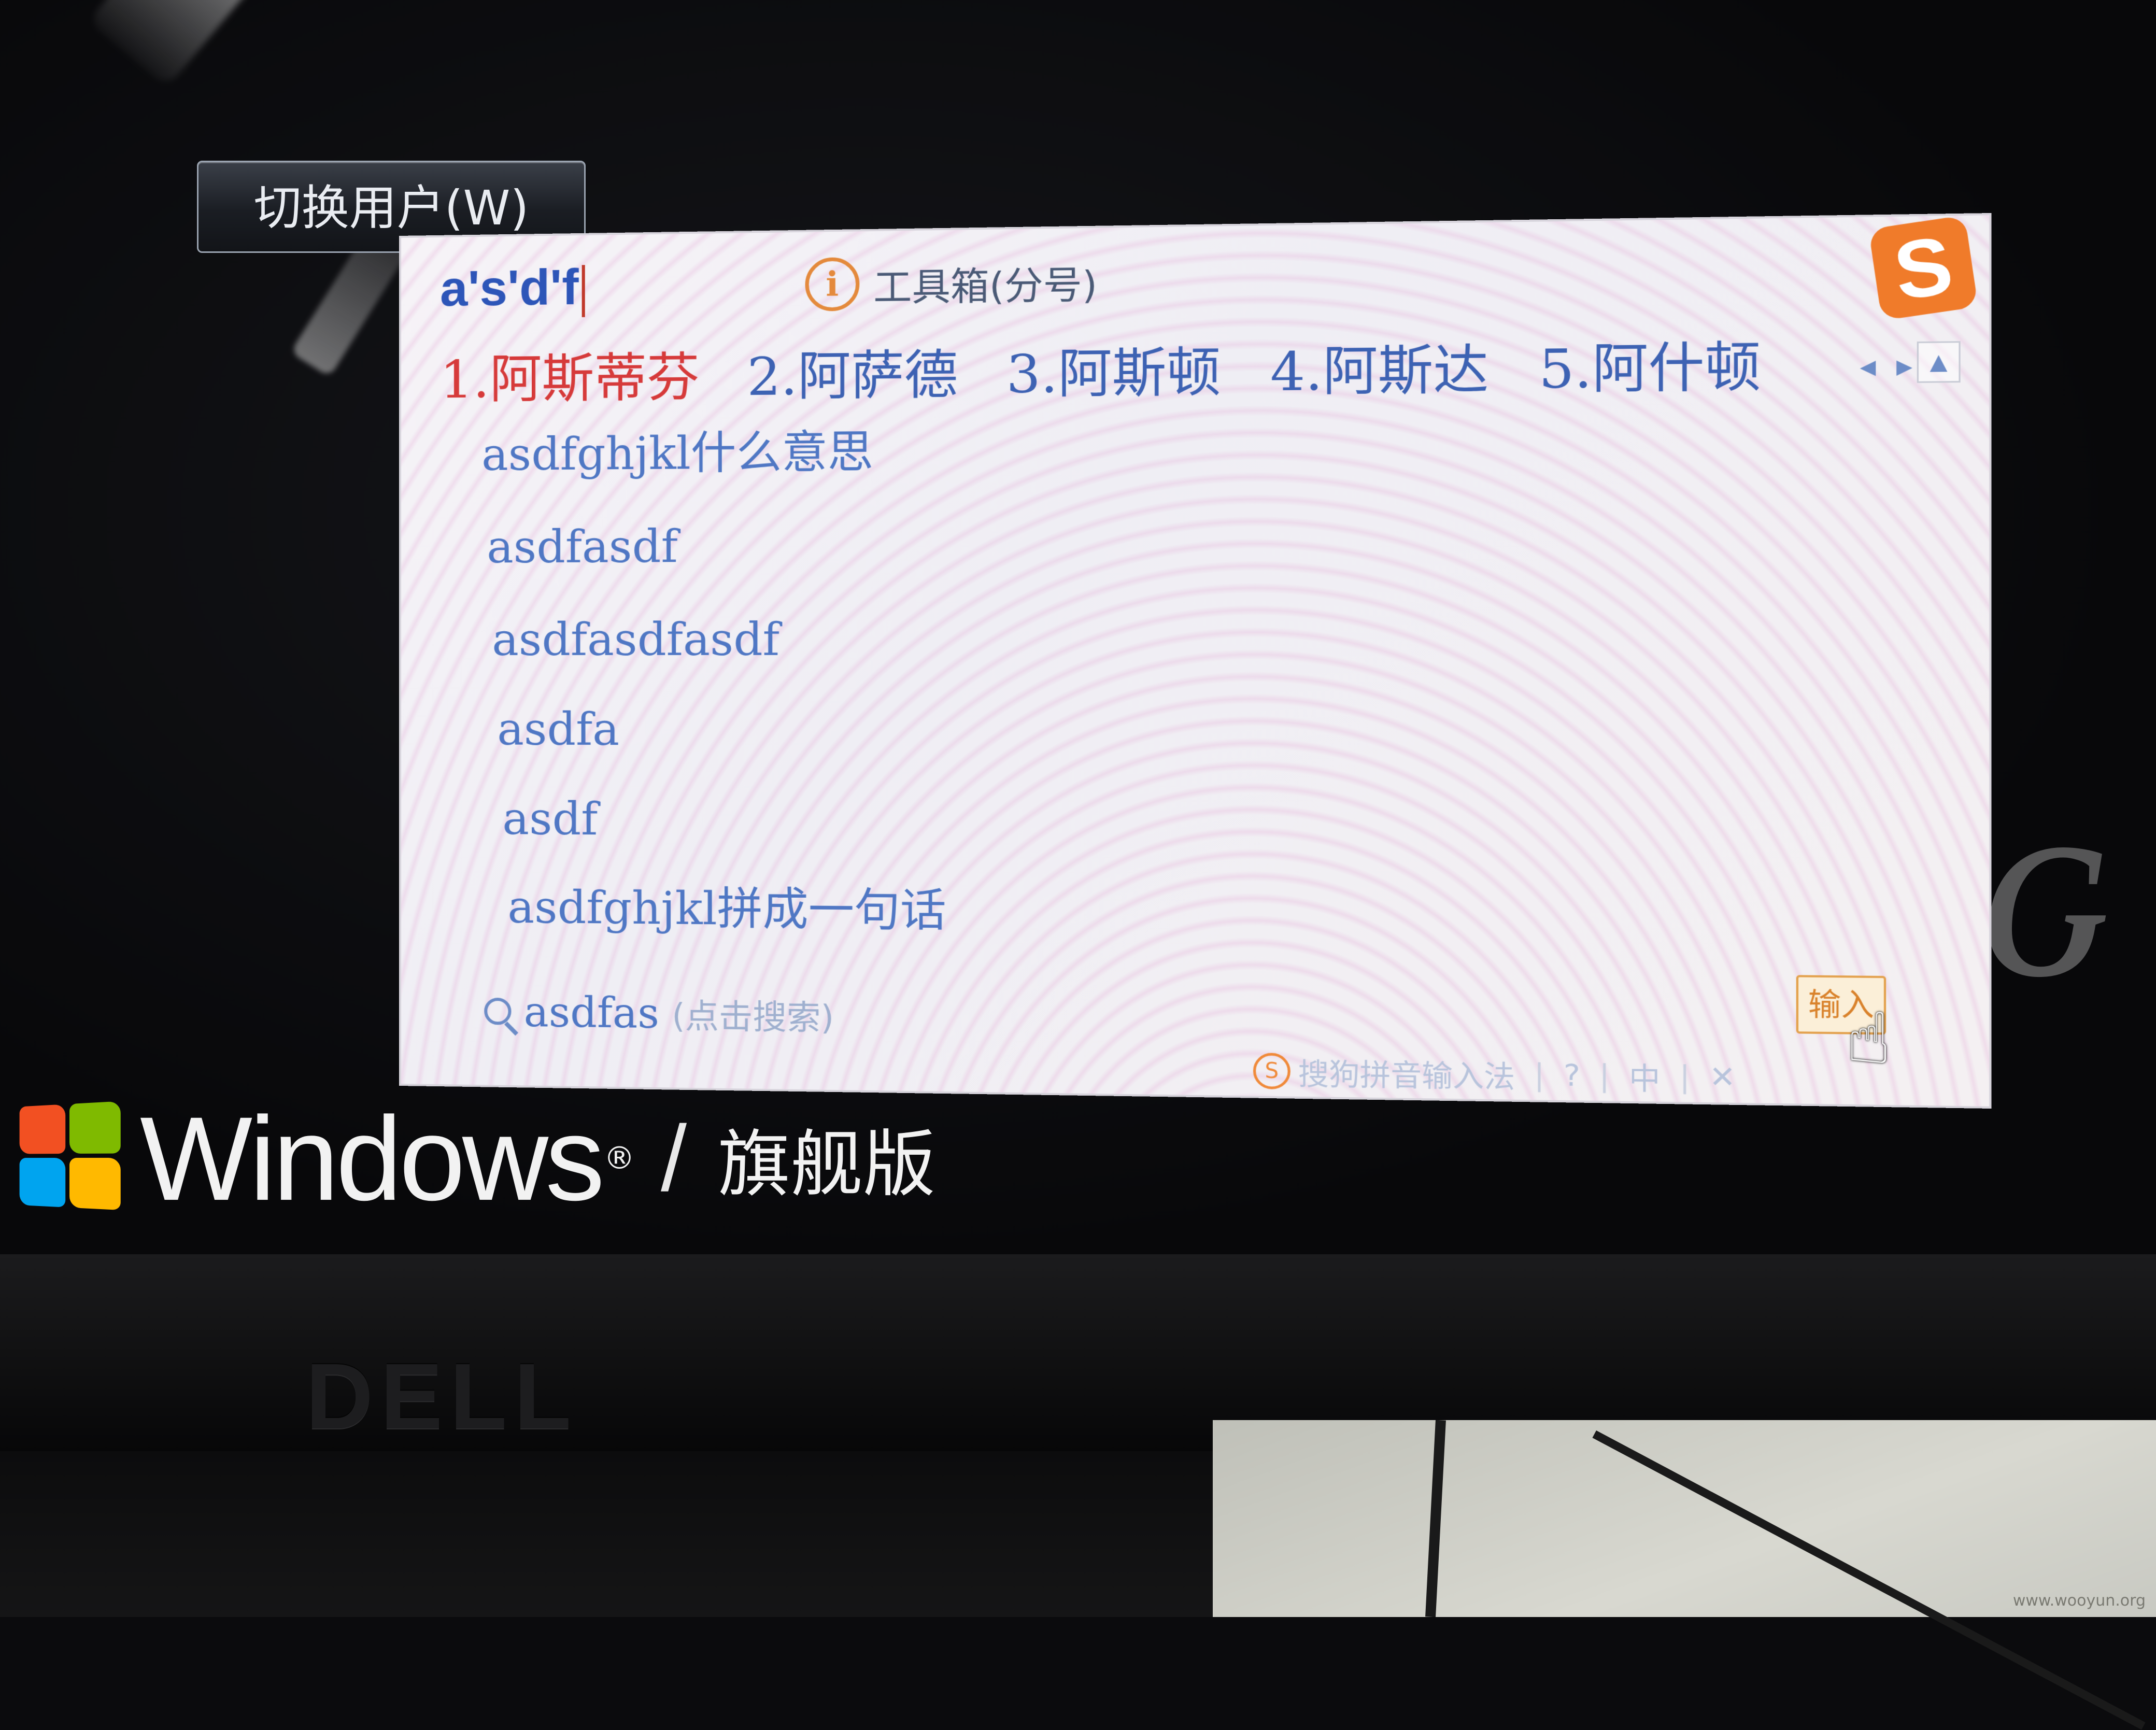  What do you see at coordinates (986, 286) in the screenshot?
I see `toolbox-label: 工具箱(分号)` at bounding box center [986, 286].